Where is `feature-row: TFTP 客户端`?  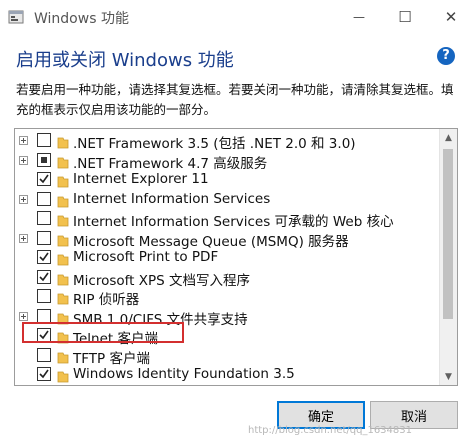
feature-row: TFTP 客户端 is located at coordinates (225, 356).